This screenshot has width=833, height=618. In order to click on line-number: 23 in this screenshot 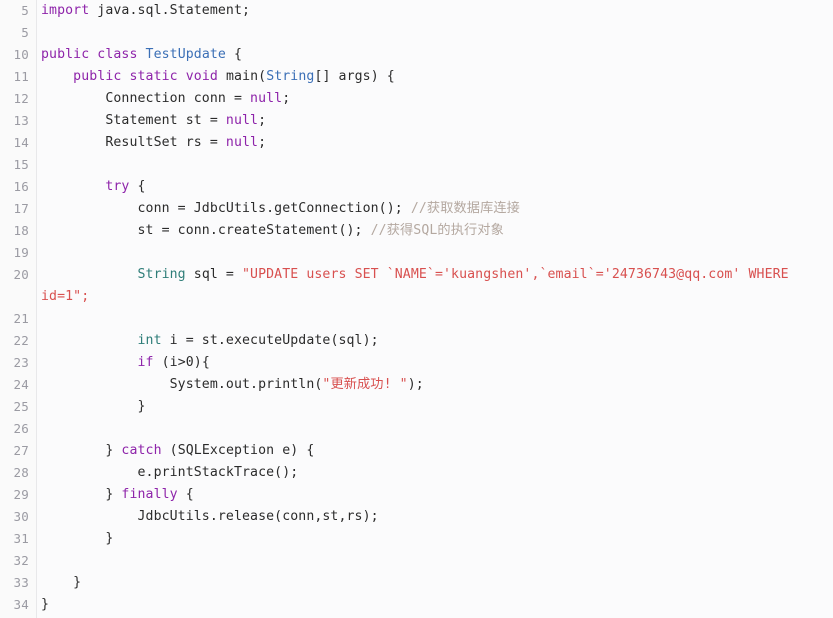, I will do `click(21, 362)`.